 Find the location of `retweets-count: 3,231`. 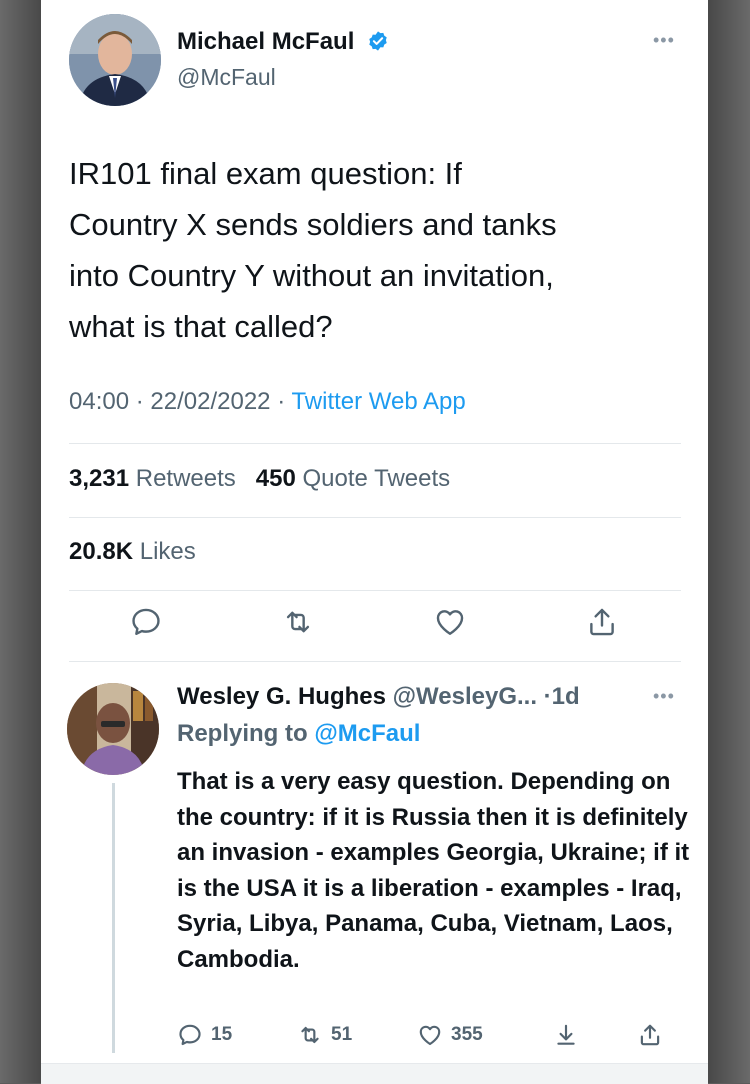

retweets-count: 3,231 is located at coordinates (99, 478).